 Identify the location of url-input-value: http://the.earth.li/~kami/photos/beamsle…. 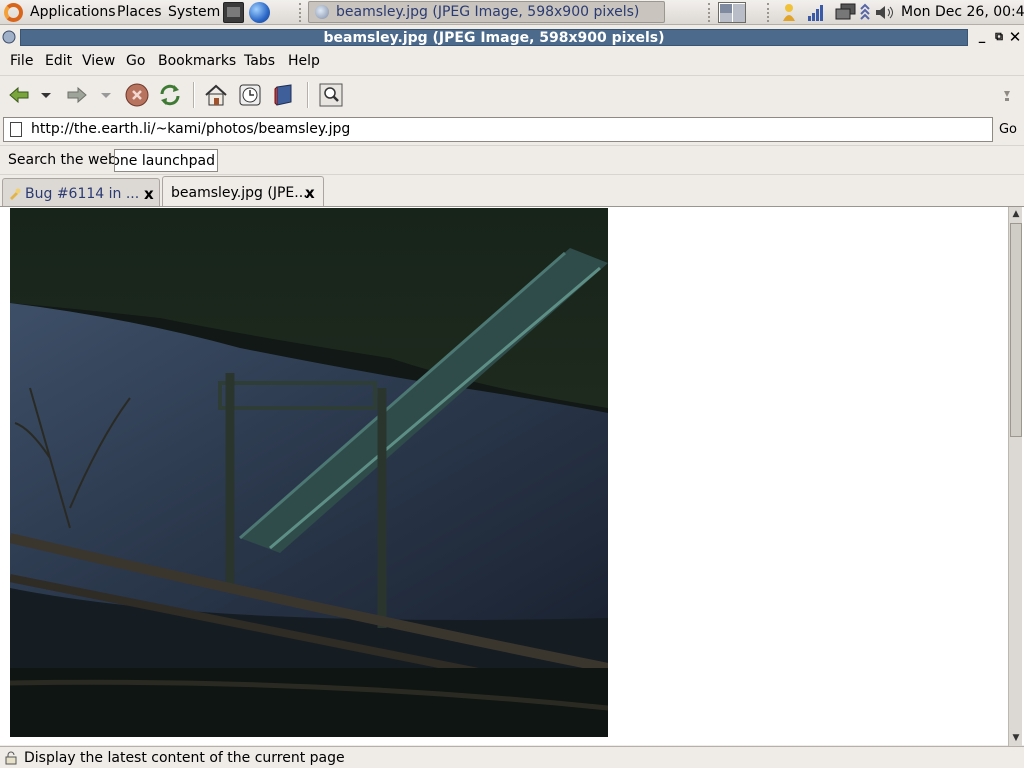
(191, 129).